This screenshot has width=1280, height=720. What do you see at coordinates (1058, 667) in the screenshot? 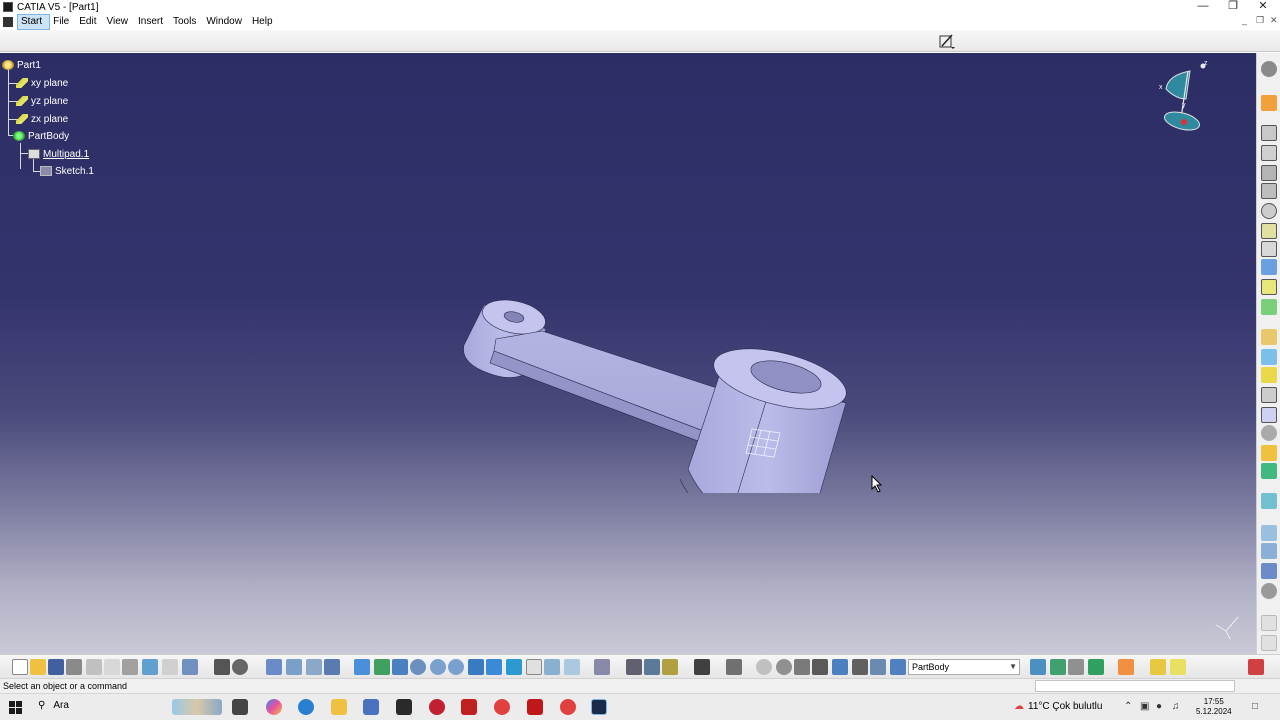
I see `assemble-icon` at bounding box center [1058, 667].